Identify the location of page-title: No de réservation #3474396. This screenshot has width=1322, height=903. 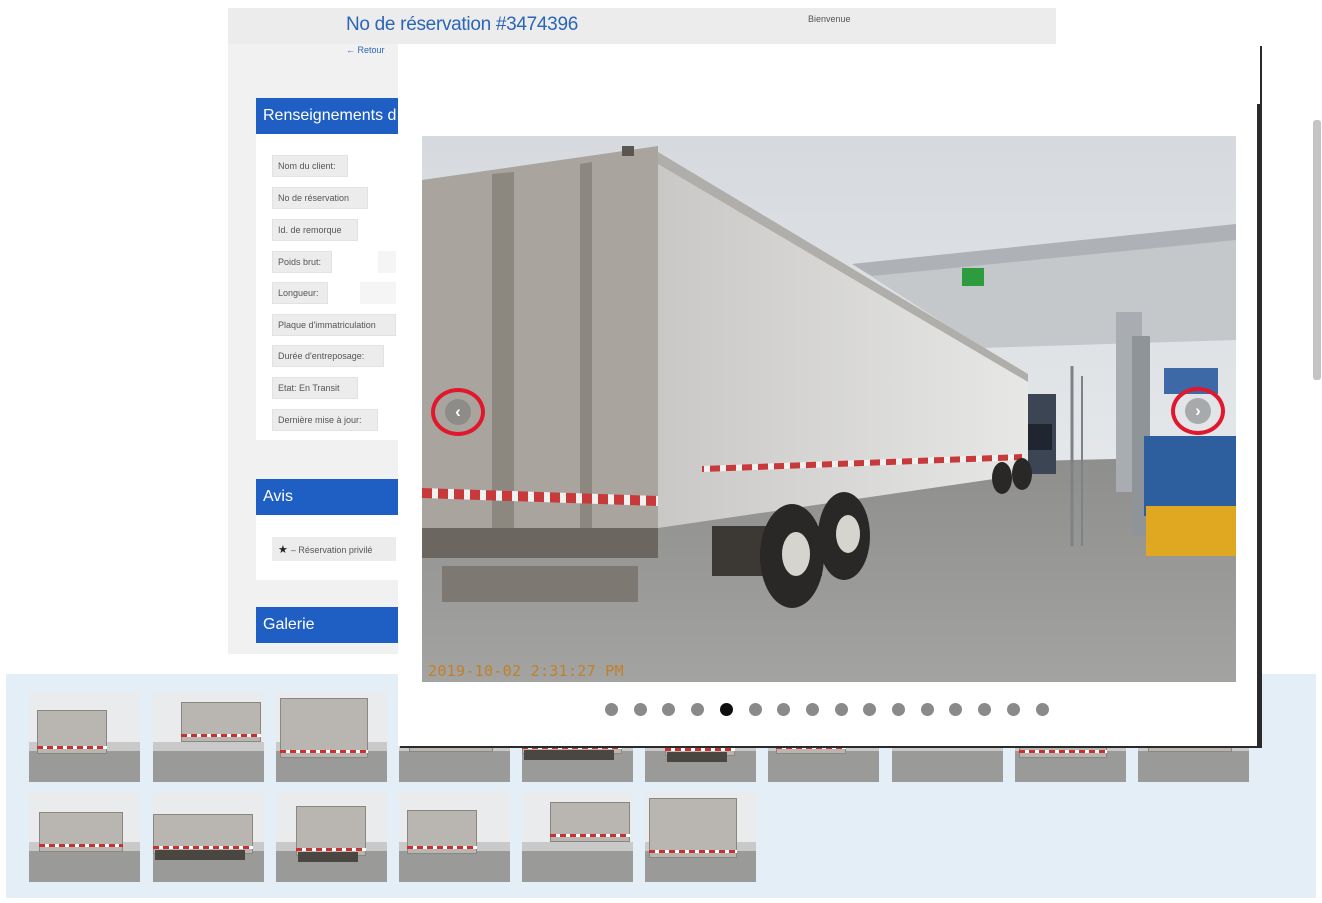
(462, 24).